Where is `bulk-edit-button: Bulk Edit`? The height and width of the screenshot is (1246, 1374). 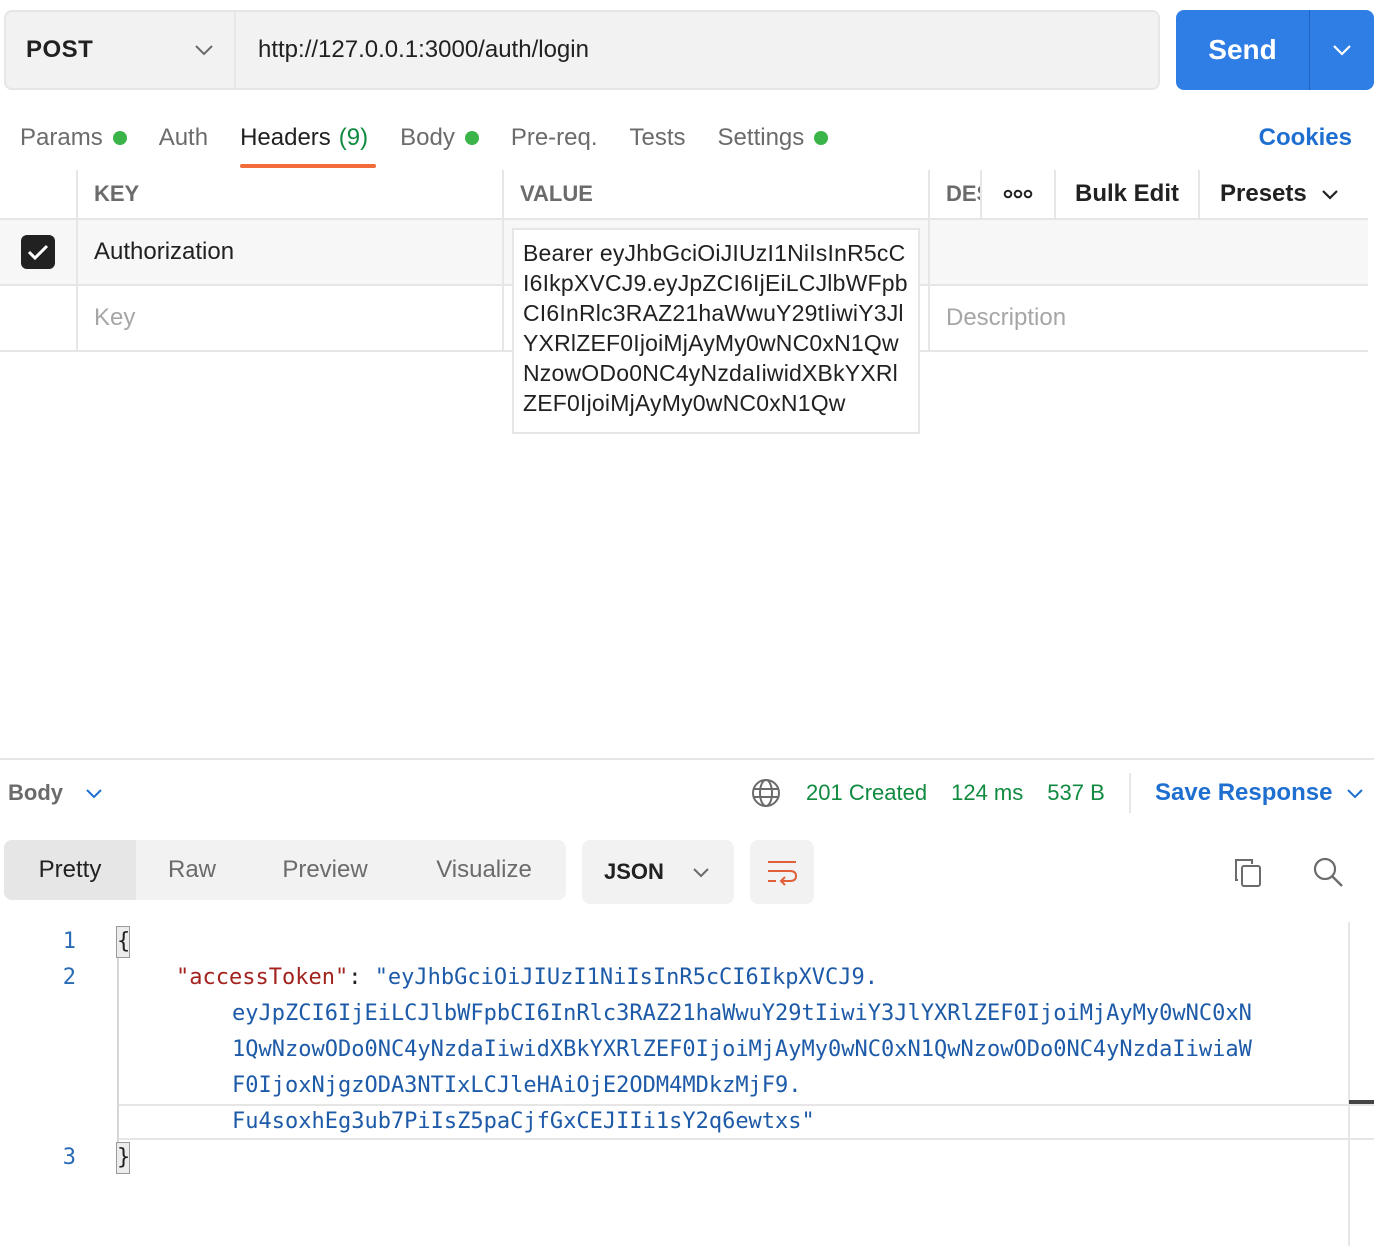
bulk-edit-button: Bulk Edit is located at coordinates (1128, 194).